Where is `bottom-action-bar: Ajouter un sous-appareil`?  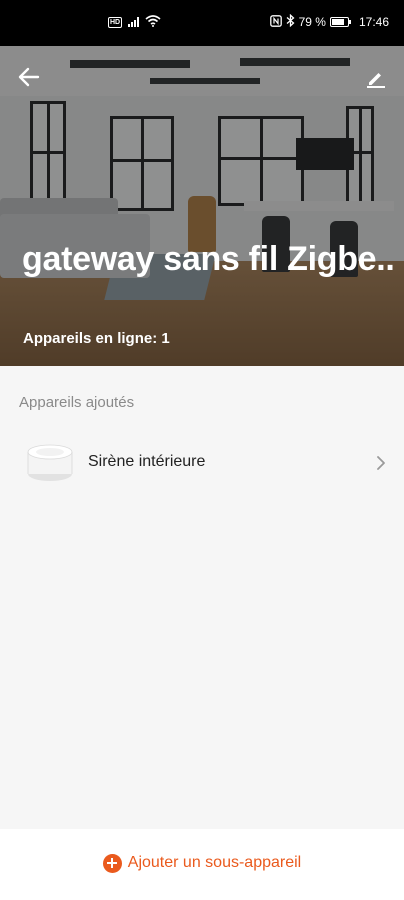 bottom-action-bar: Ajouter un sous-appareil is located at coordinates (202, 864).